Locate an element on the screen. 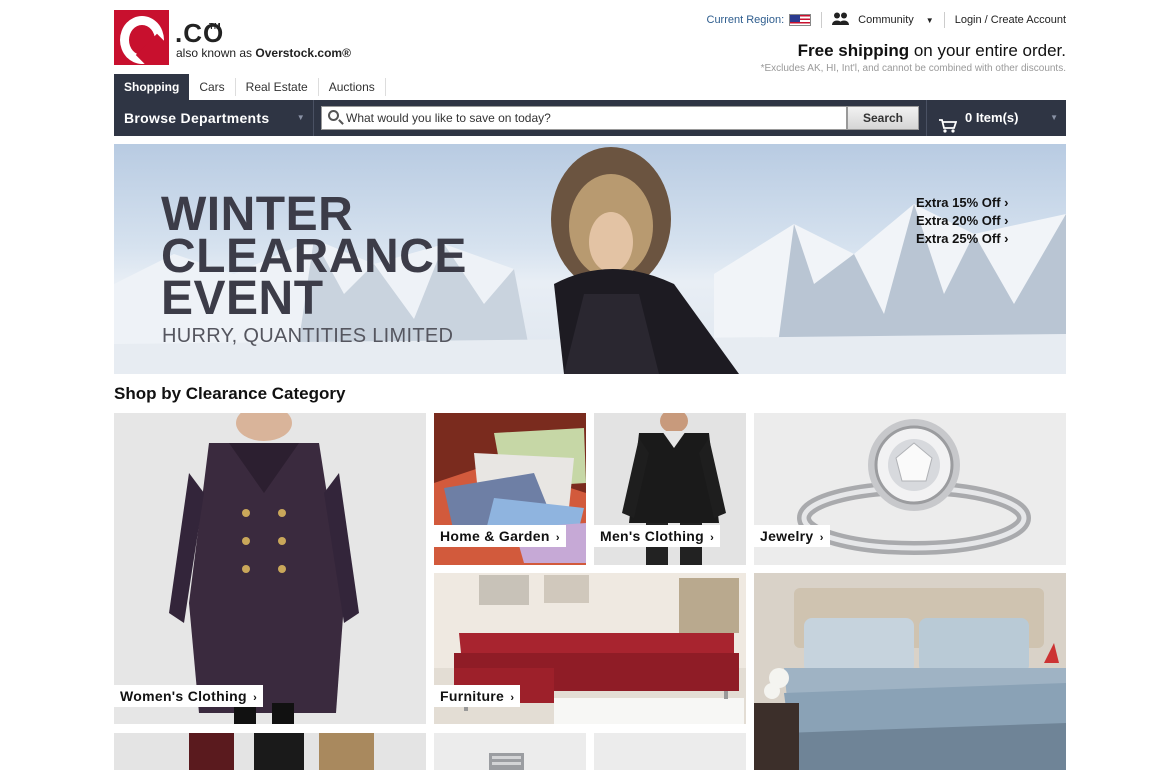 Image resolution: width=1170 pixels, height=770 pixels. free-shipping-banner: Free shipping on your entire order. is located at coordinates (932, 51).